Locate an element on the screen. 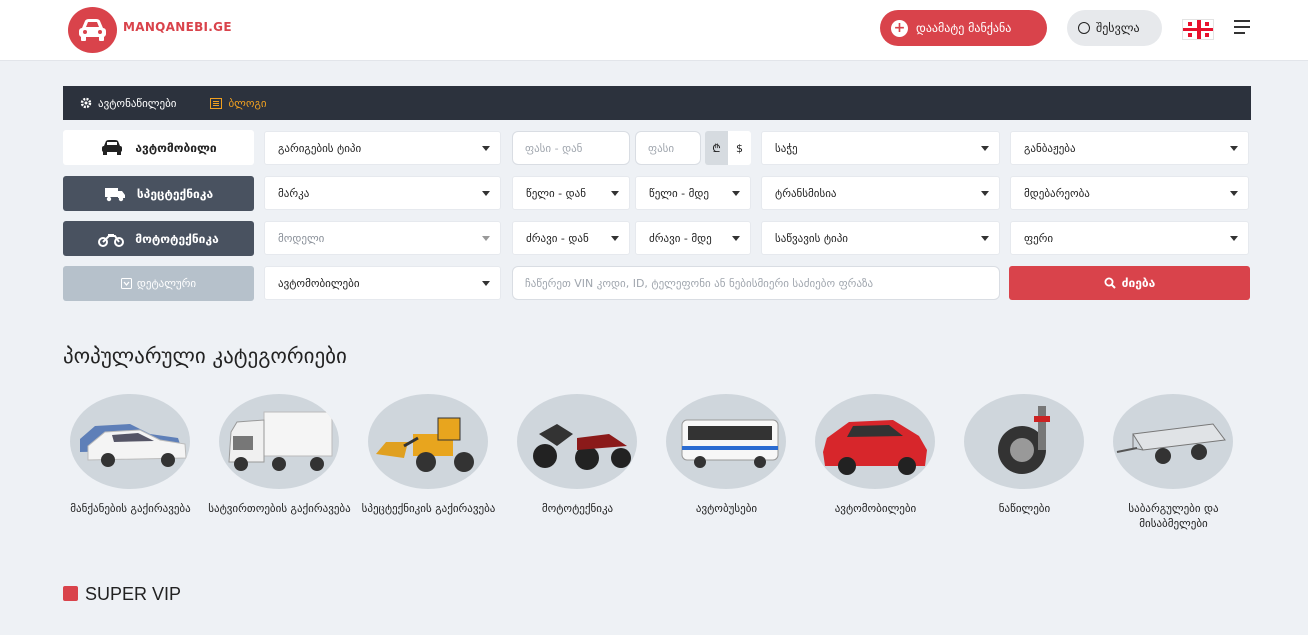 The image size is (1308, 635). transmission-value: ტრანსმისია is located at coordinates (806, 193).